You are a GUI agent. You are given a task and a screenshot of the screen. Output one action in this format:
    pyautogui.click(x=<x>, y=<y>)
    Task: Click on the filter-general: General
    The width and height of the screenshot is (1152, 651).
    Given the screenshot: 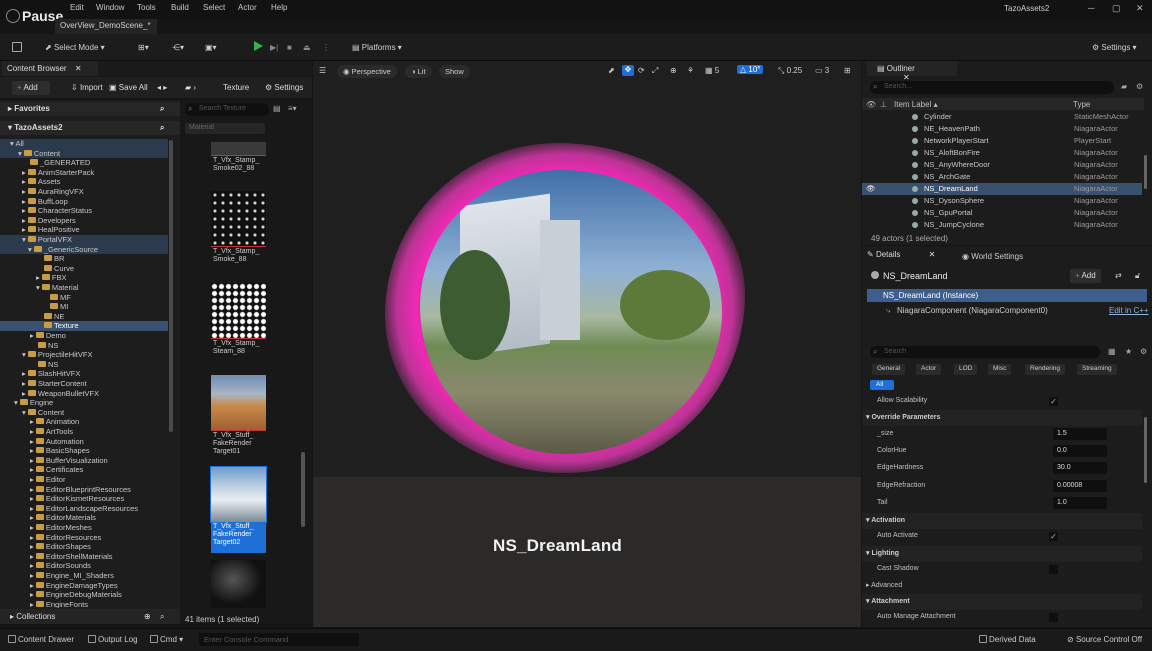 What is the action you would take?
    pyautogui.click(x=889, y=369)
    